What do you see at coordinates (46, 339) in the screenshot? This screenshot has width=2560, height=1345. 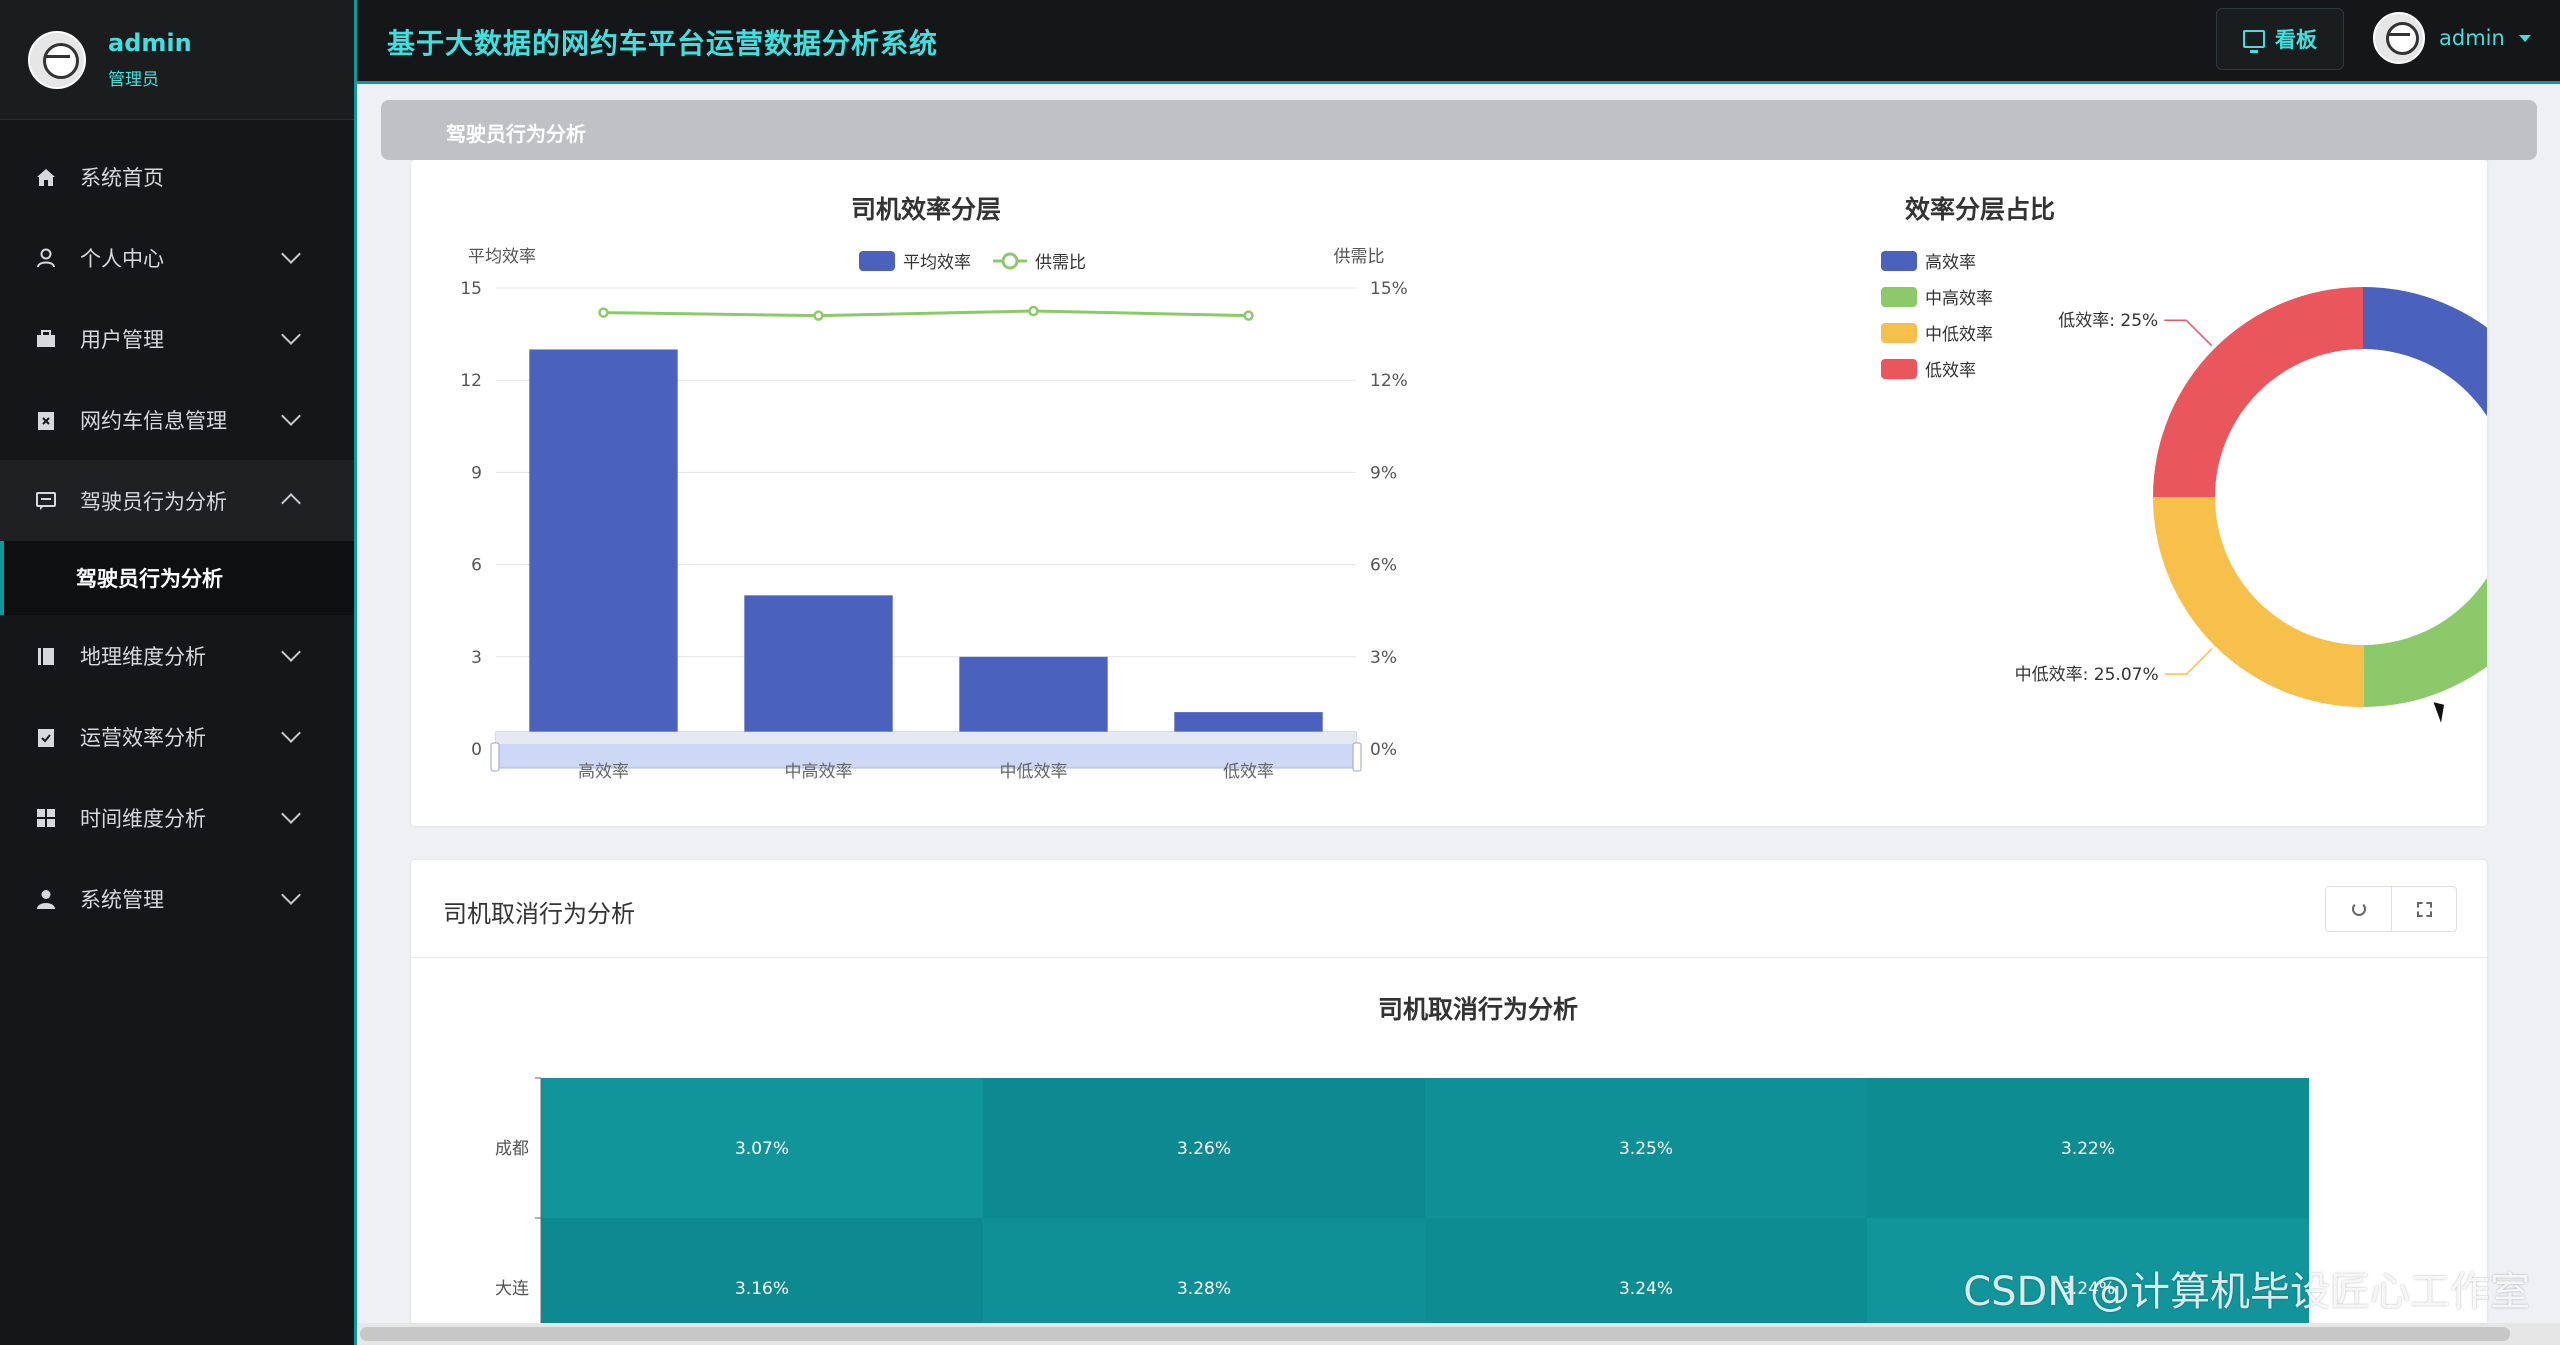 I see `briefcase-icon` at bounding box center [46, 339].